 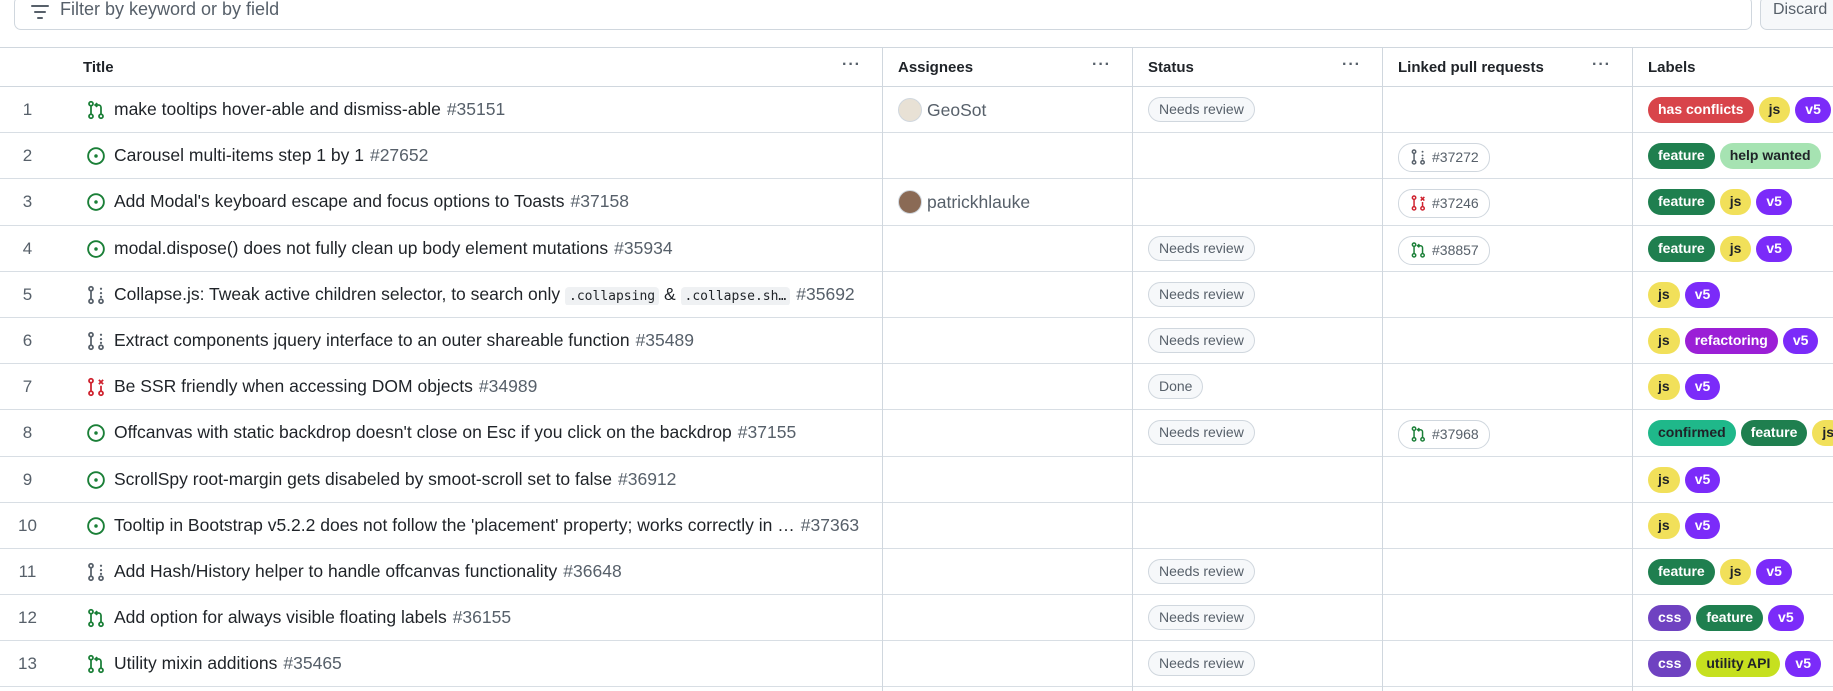 What do you see at coordinates (1731, 340) in the screenshot?
I see `label-badge: refactoring` at bounding box center [1731, 340].